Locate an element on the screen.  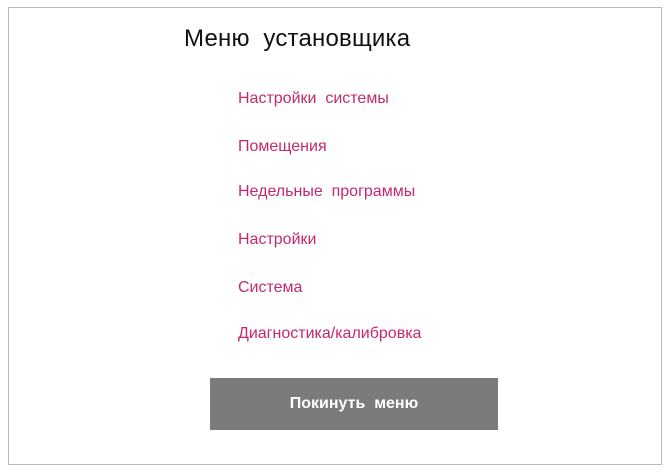
menu-item-diagnostics-calibration: Диагностика/калибровка is located at coordinates (329, 334).